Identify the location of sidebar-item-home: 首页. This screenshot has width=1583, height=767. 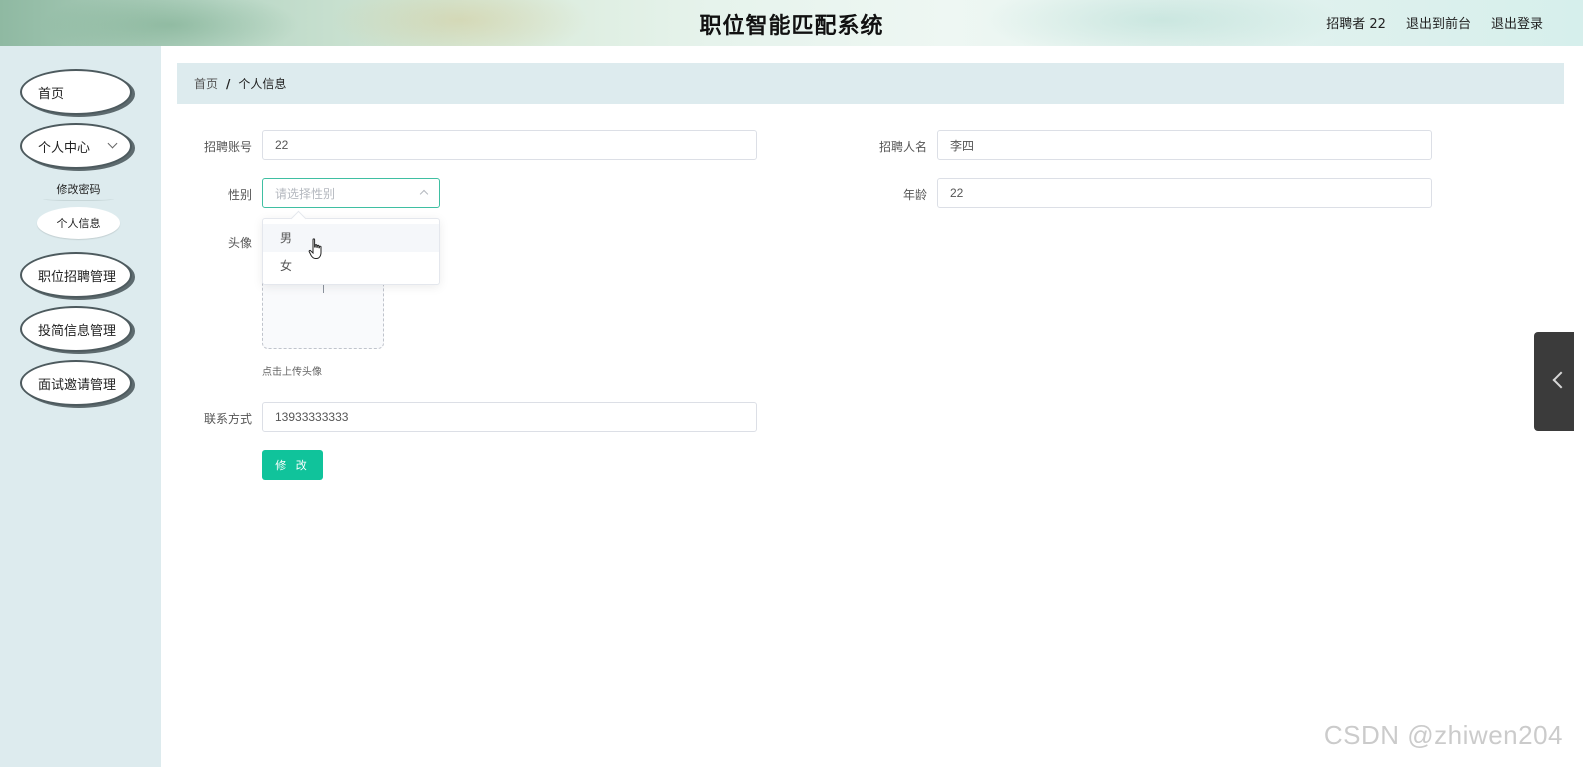
(76, 92).